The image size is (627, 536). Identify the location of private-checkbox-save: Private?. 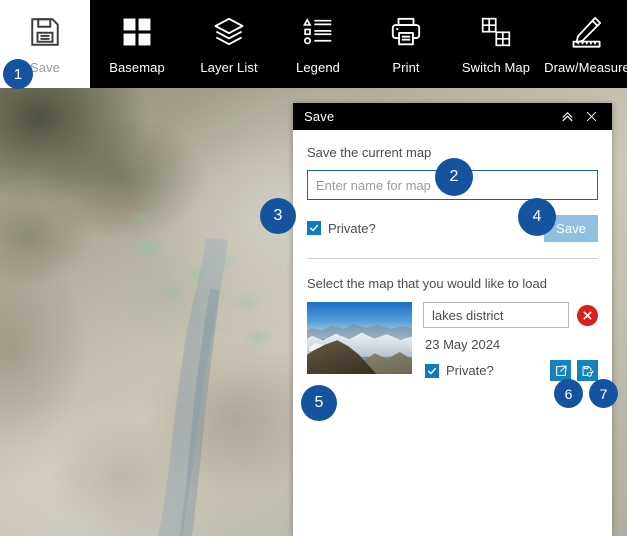
(341, 228).